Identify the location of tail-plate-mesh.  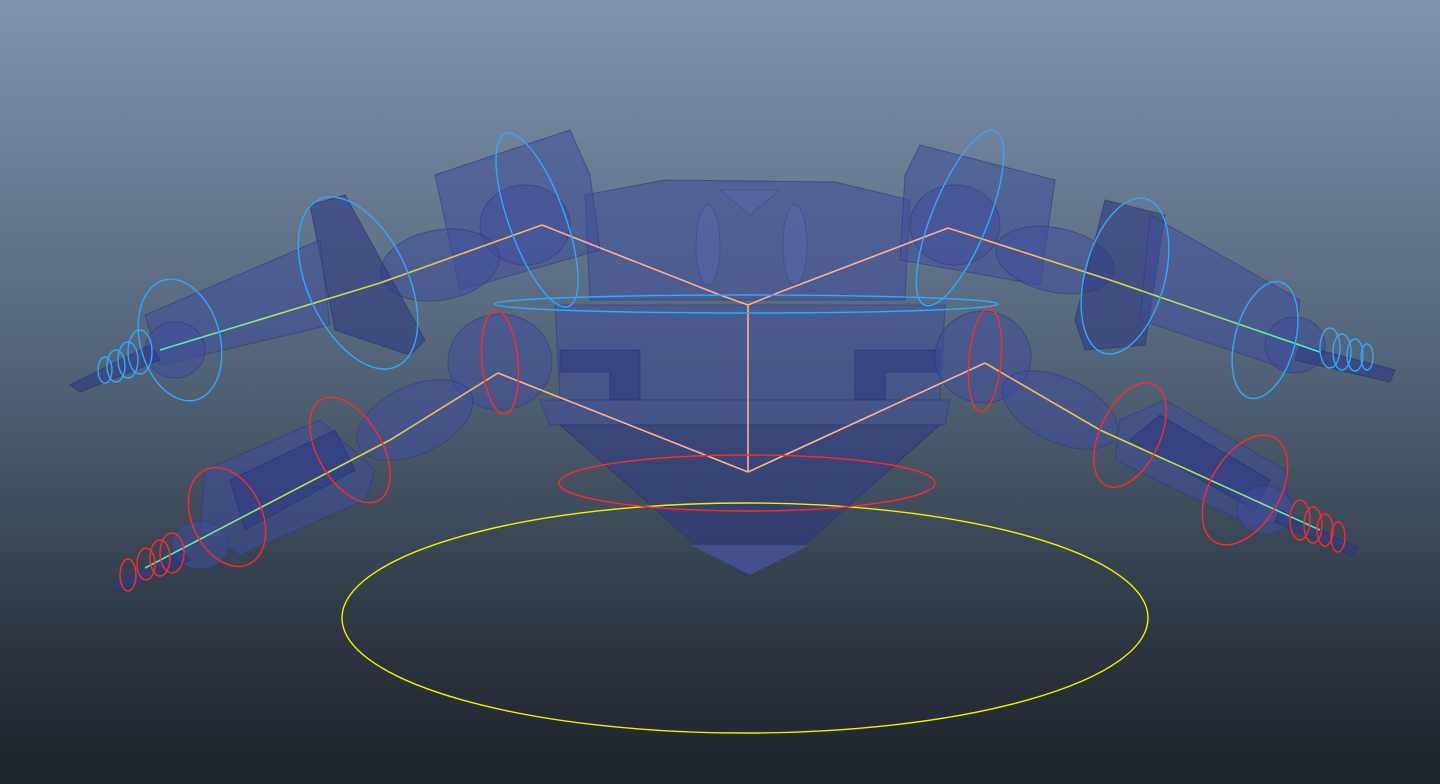
(750, 560).